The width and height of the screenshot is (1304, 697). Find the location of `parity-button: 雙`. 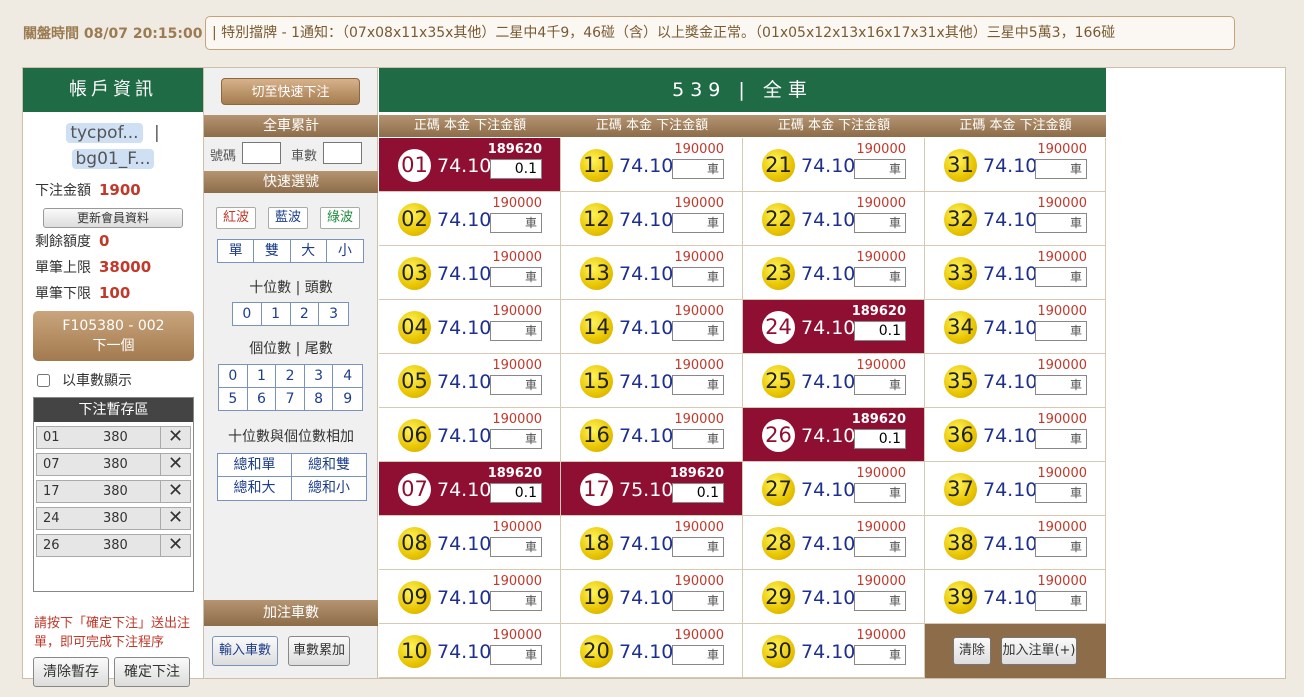

parity-button: 雙 is located at coordinates (272, 251).